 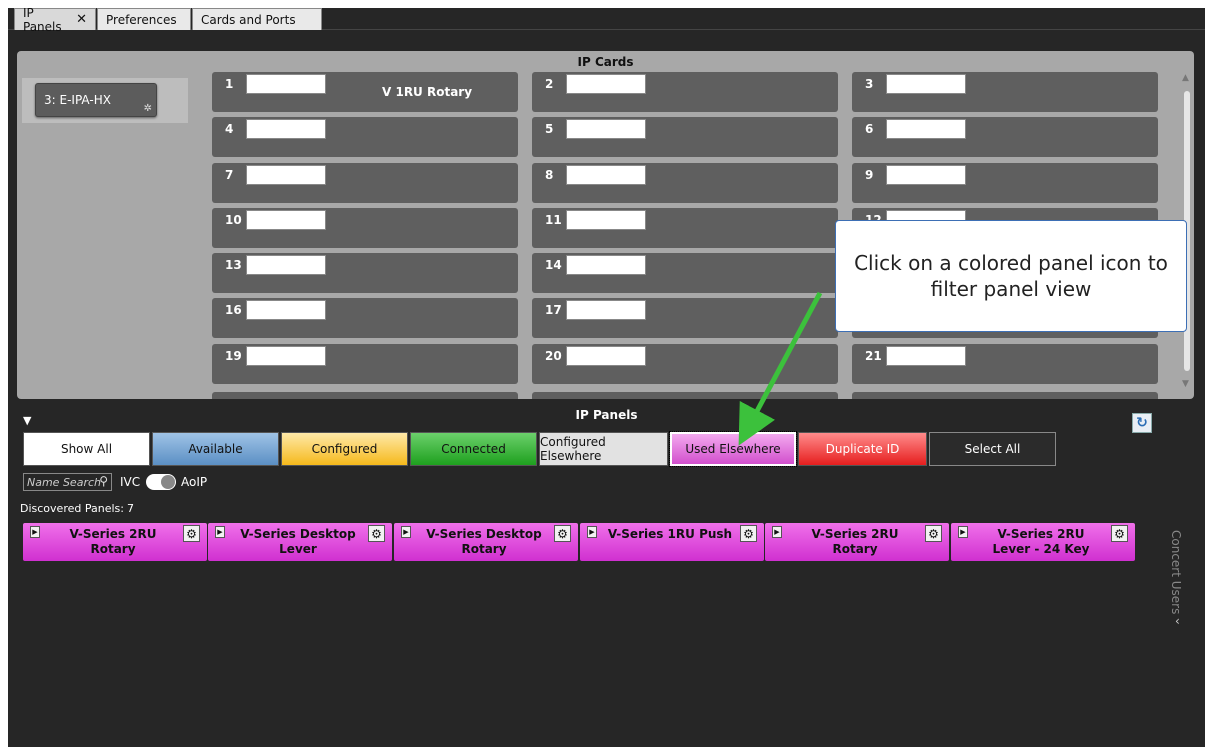 What do you see at coordinates (365, 318) in the screenshot?
I see `card-slot: 16` at bounding box center [365, 318].